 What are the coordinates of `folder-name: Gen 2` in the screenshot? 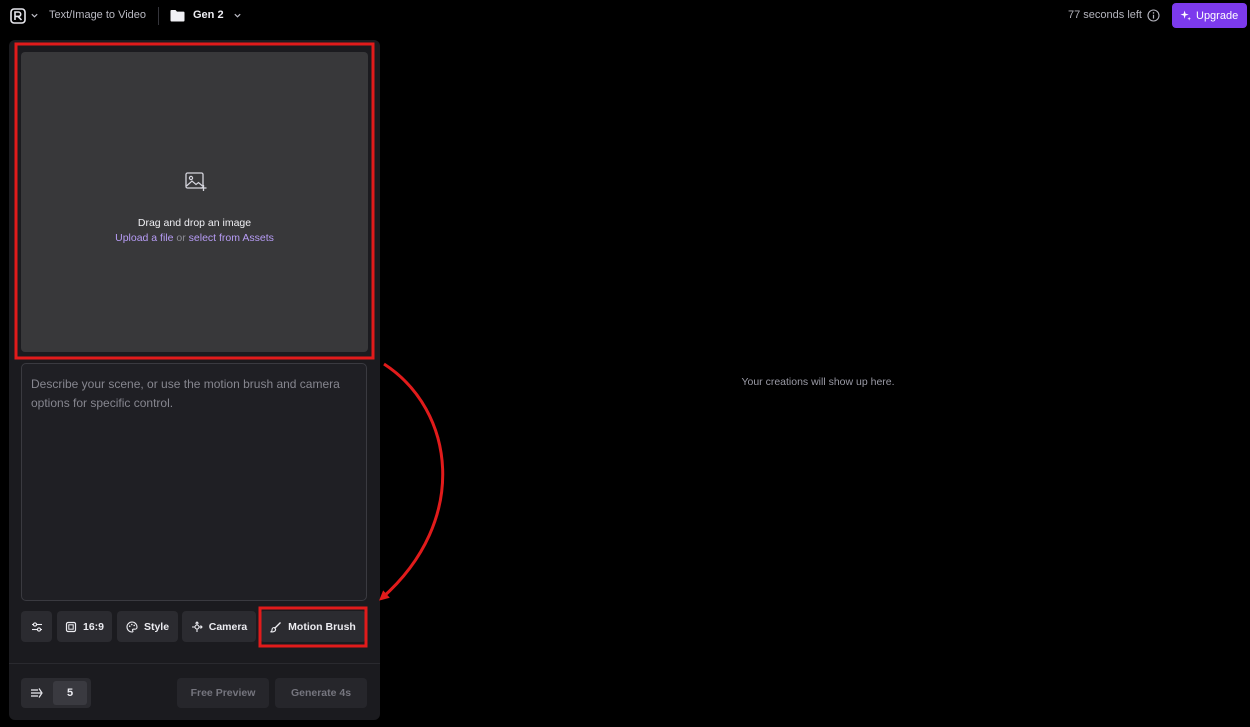 It's located at (208, 15).